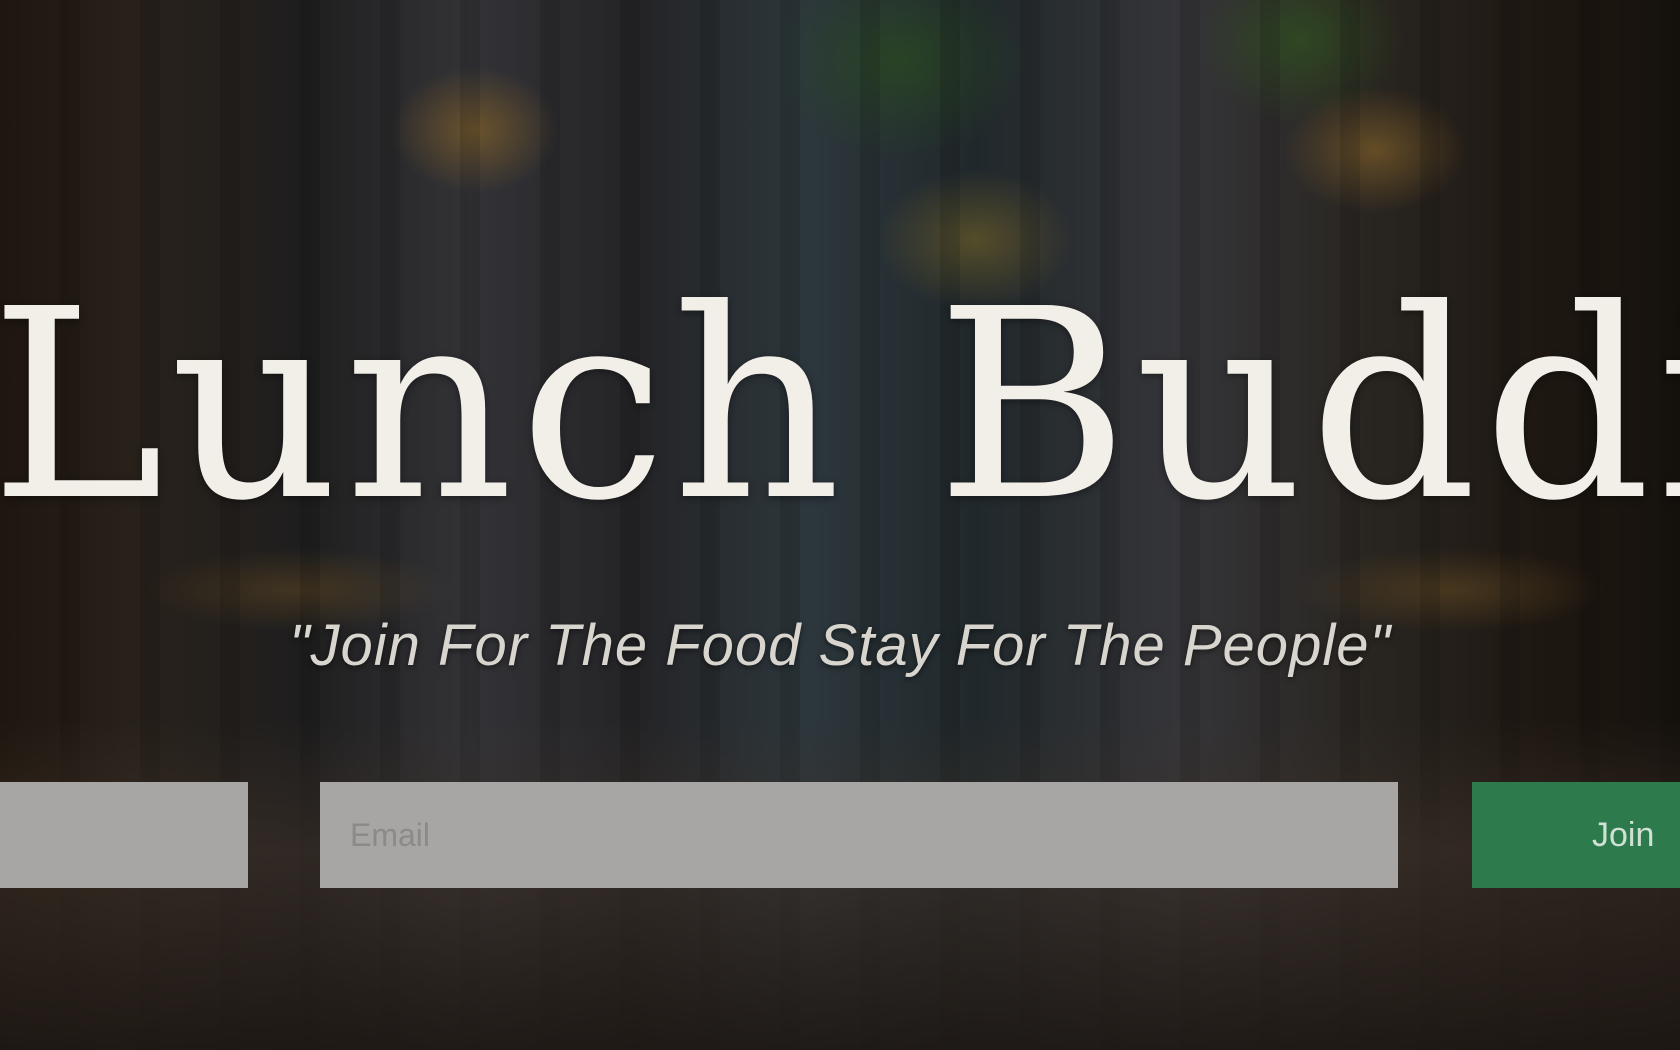 This screenshot has width=1680, height=1050. I want to click on name-input, so click(124, 835).